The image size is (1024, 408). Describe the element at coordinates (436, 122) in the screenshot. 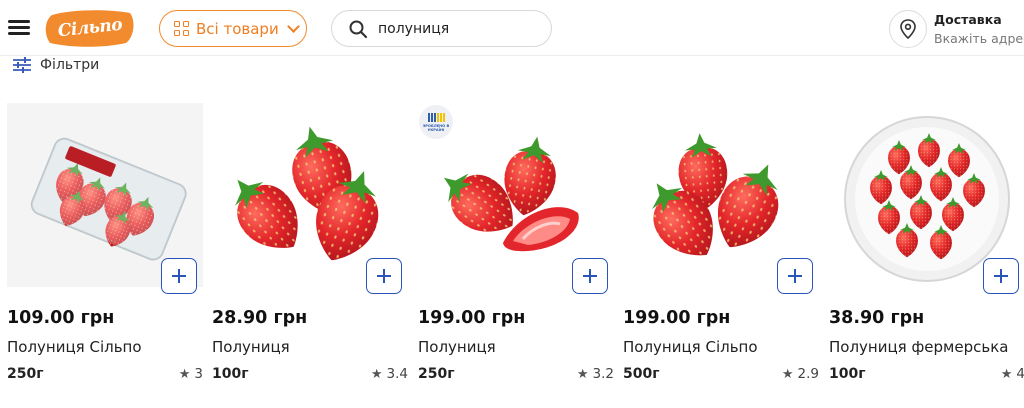

I see `made-in-ukraine-badge: ЗРОБЛЕНО В УКРАЇНІ` at that location.